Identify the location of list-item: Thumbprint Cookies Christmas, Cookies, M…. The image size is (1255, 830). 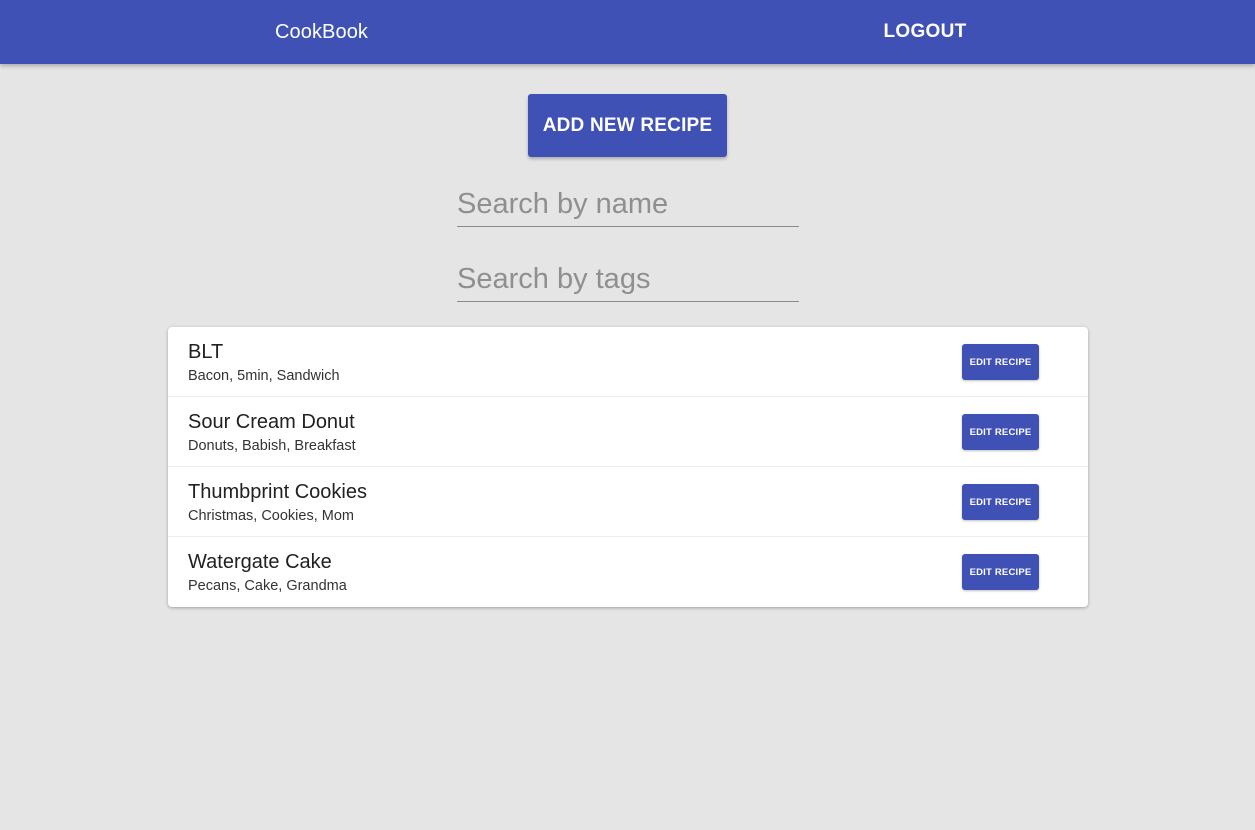
(628, 502).